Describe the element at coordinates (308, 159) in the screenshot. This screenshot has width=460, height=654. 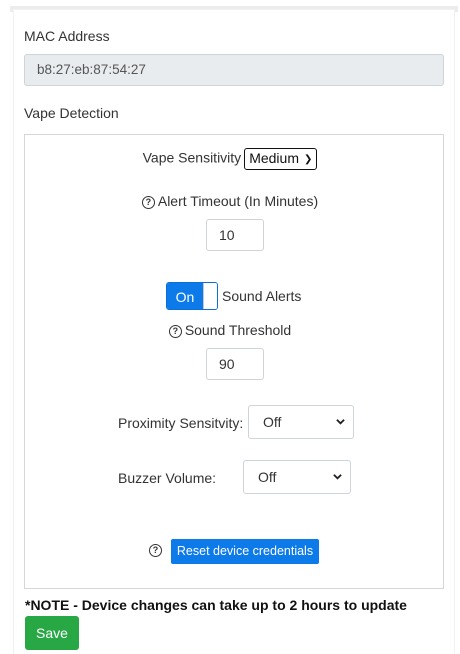
I see `chevron-down-icon: ❯` at that location.